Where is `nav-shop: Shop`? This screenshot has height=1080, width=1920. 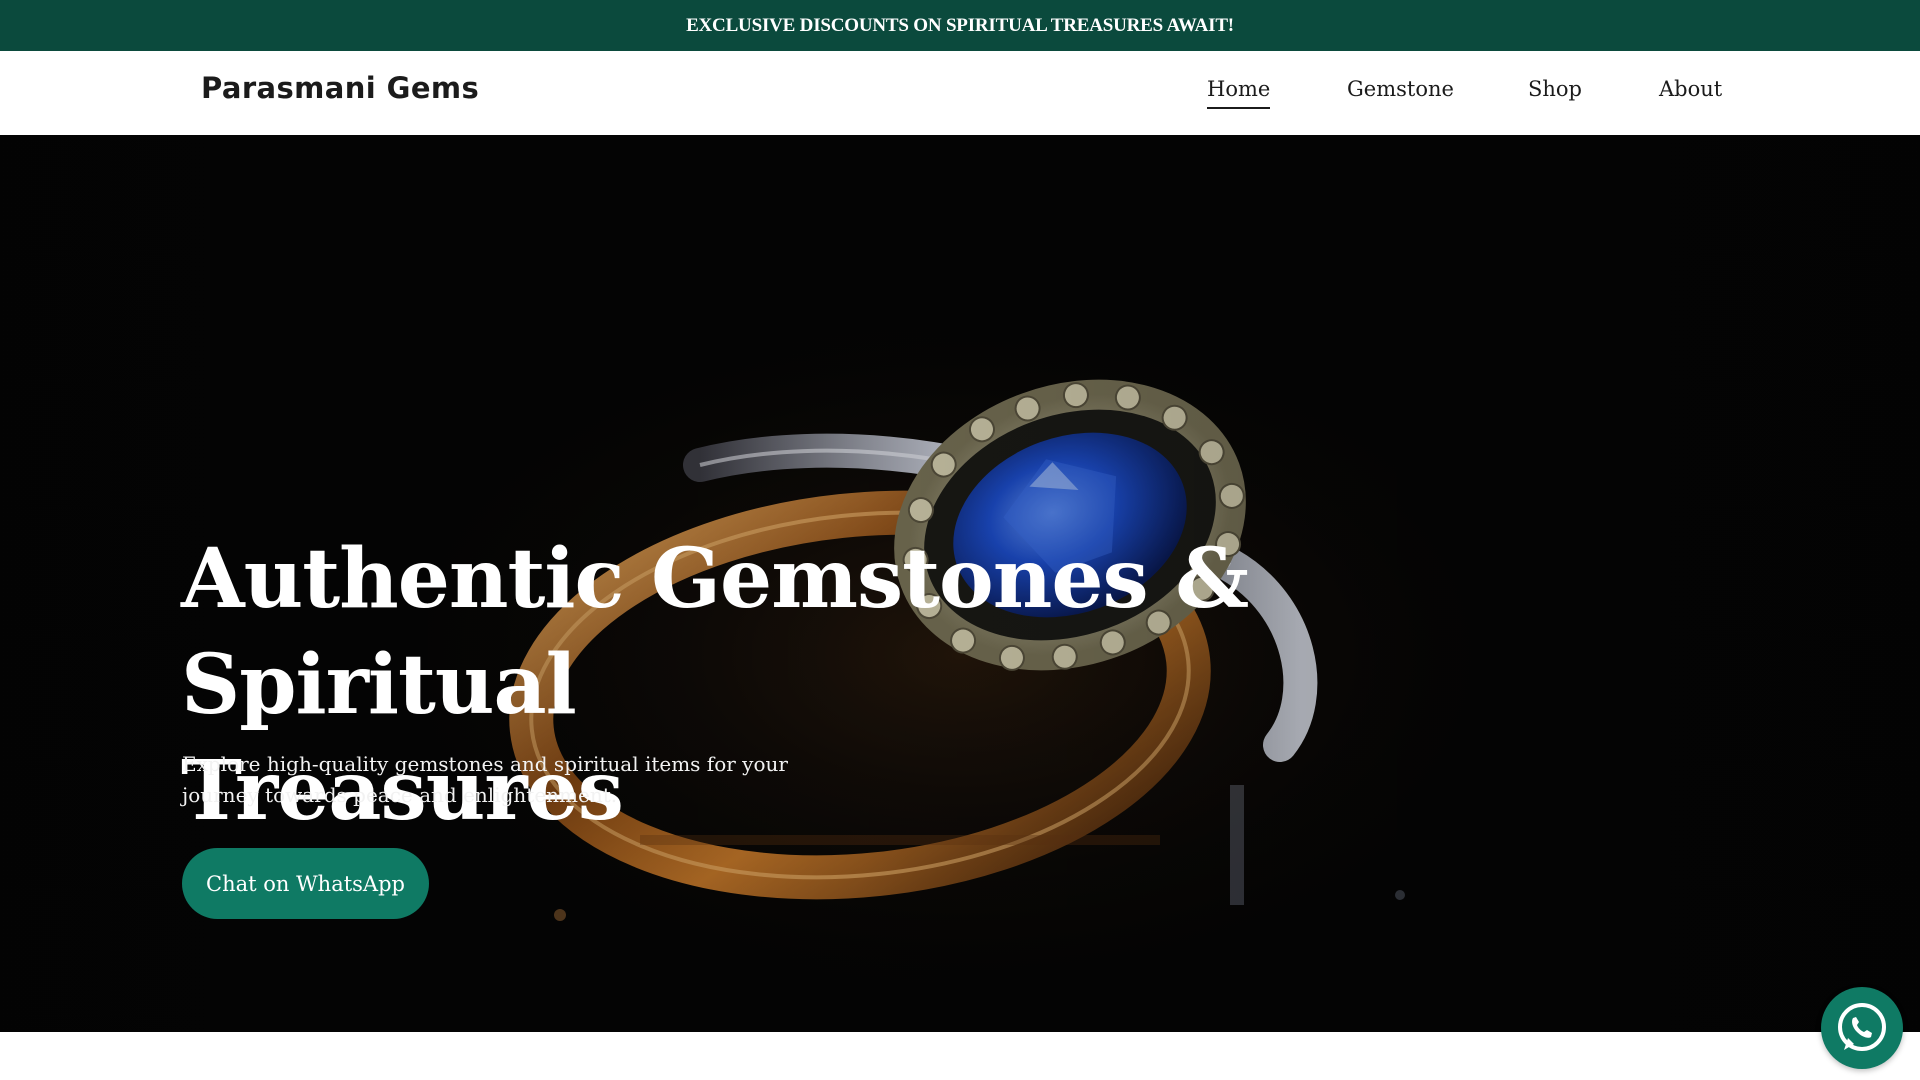
nav-shop: Shop is located at coordinates (1555, 92).